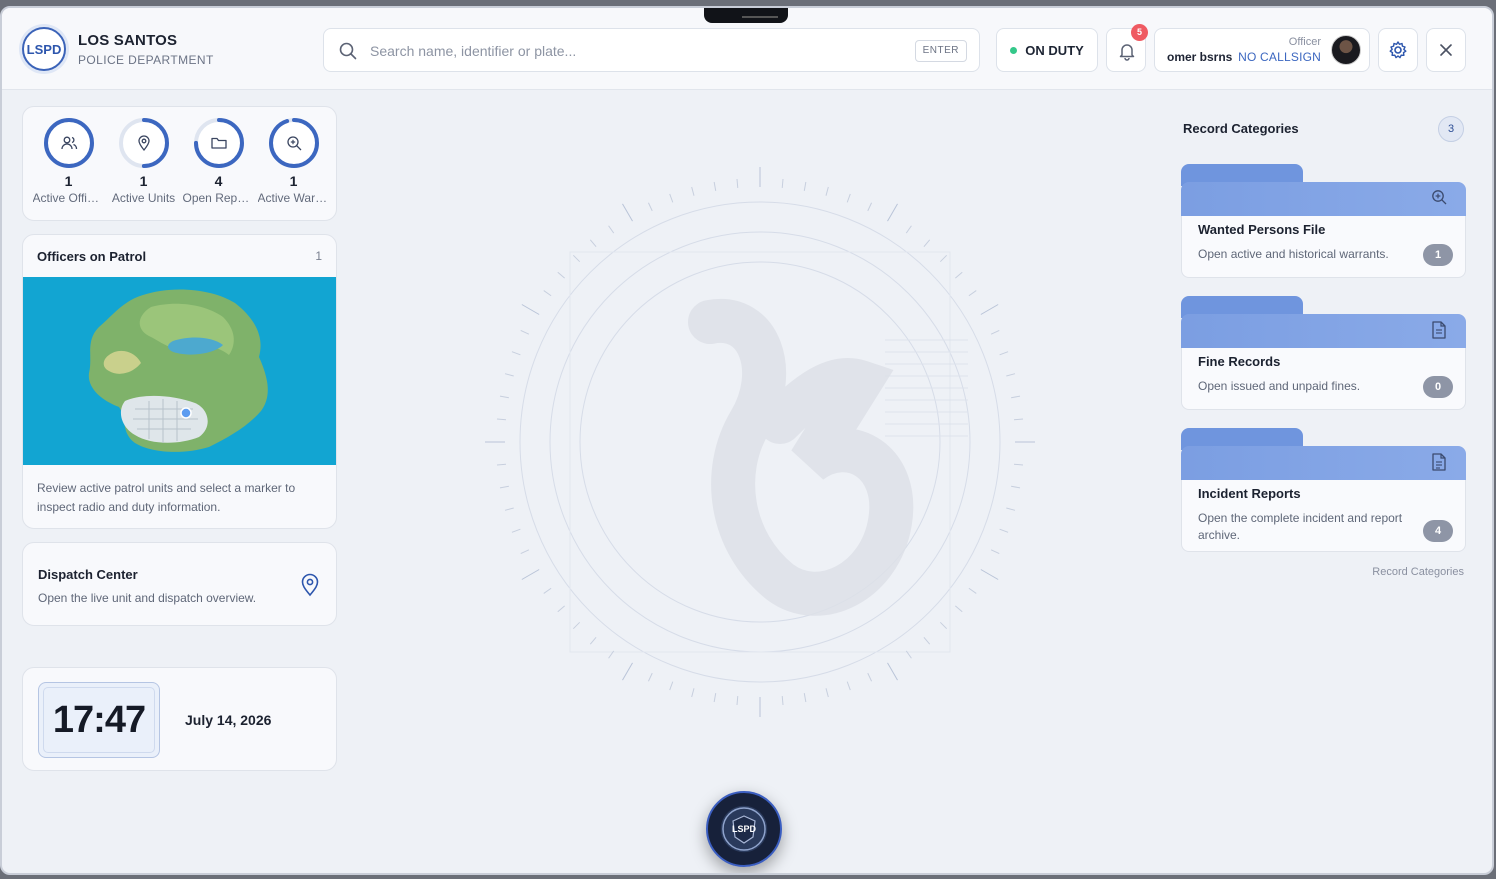 This screenshot has width=1496, height=879. What do you see at coordinates (1127, 52) in the screenshot?
I see `bell-icon` at bounding box center [1127, 52].